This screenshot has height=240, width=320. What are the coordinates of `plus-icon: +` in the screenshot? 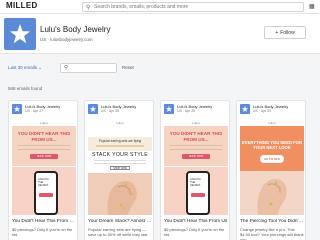 It's located at (277, 32).